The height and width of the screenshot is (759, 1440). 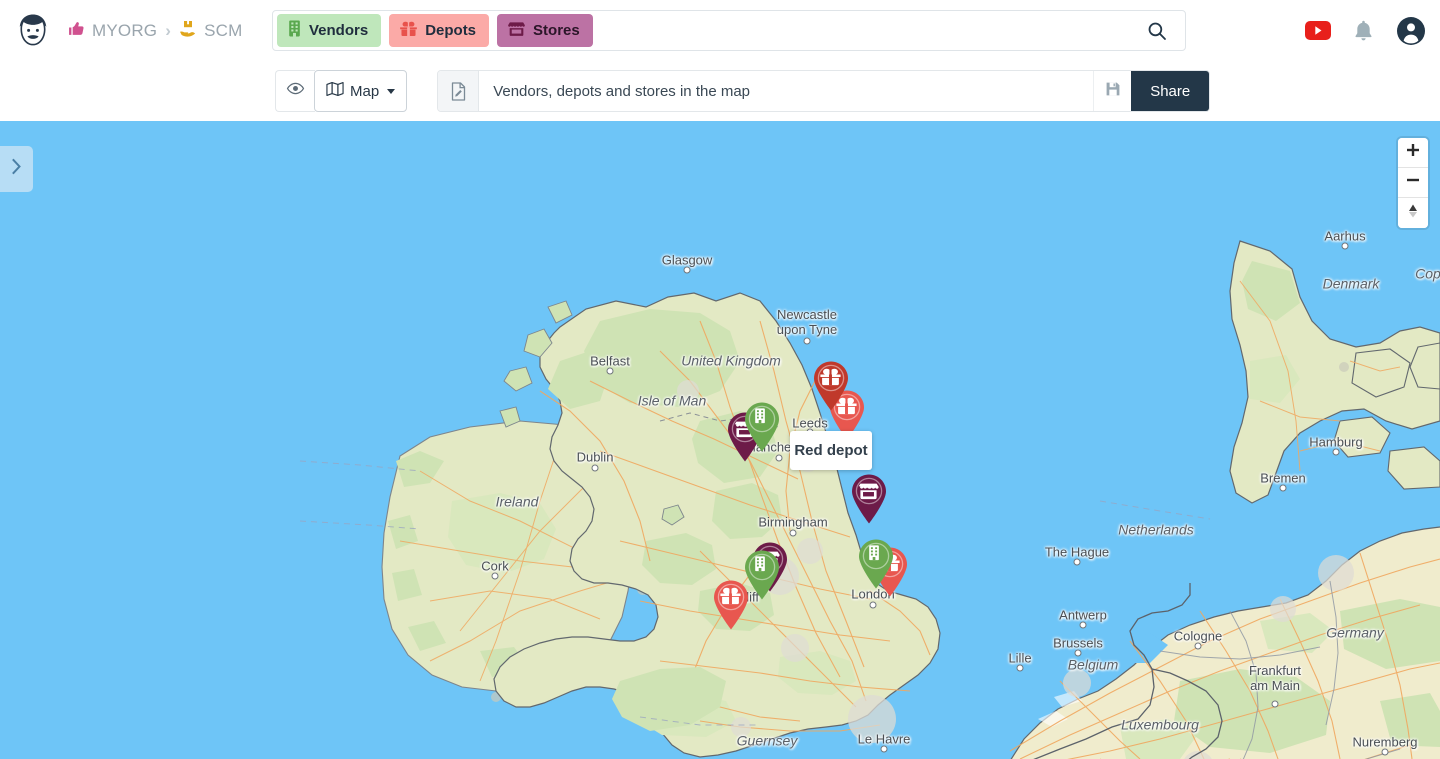 I want to click on store-marker, so click(x=869, y=498).